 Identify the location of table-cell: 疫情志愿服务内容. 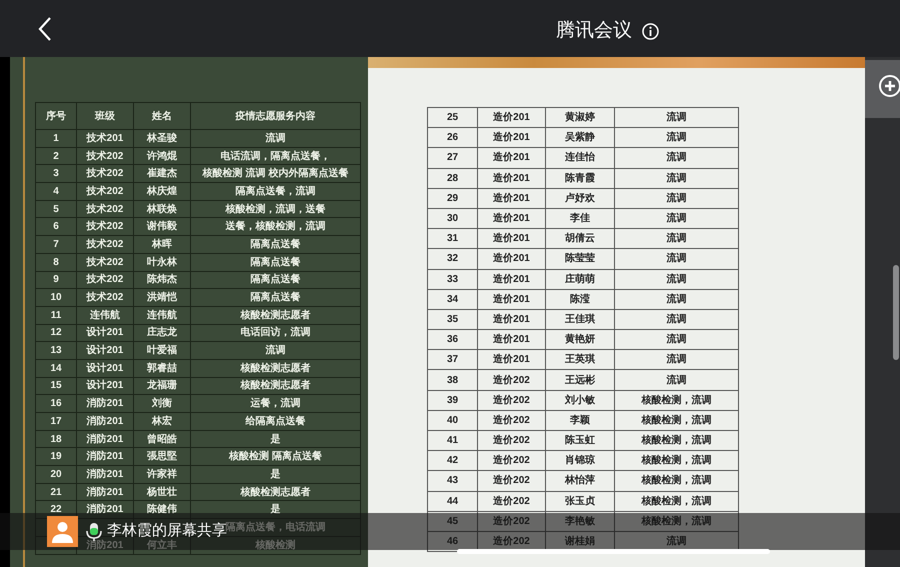
(276, 116).